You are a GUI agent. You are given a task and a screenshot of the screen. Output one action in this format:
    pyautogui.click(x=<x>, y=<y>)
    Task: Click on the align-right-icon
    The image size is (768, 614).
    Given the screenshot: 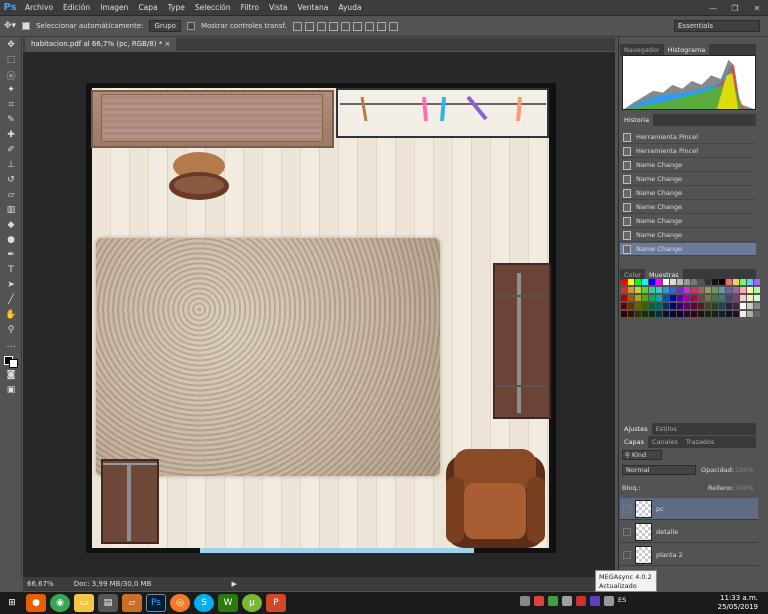 What is the action you would take?
    pyautogui.click(x=357, y=26)
    